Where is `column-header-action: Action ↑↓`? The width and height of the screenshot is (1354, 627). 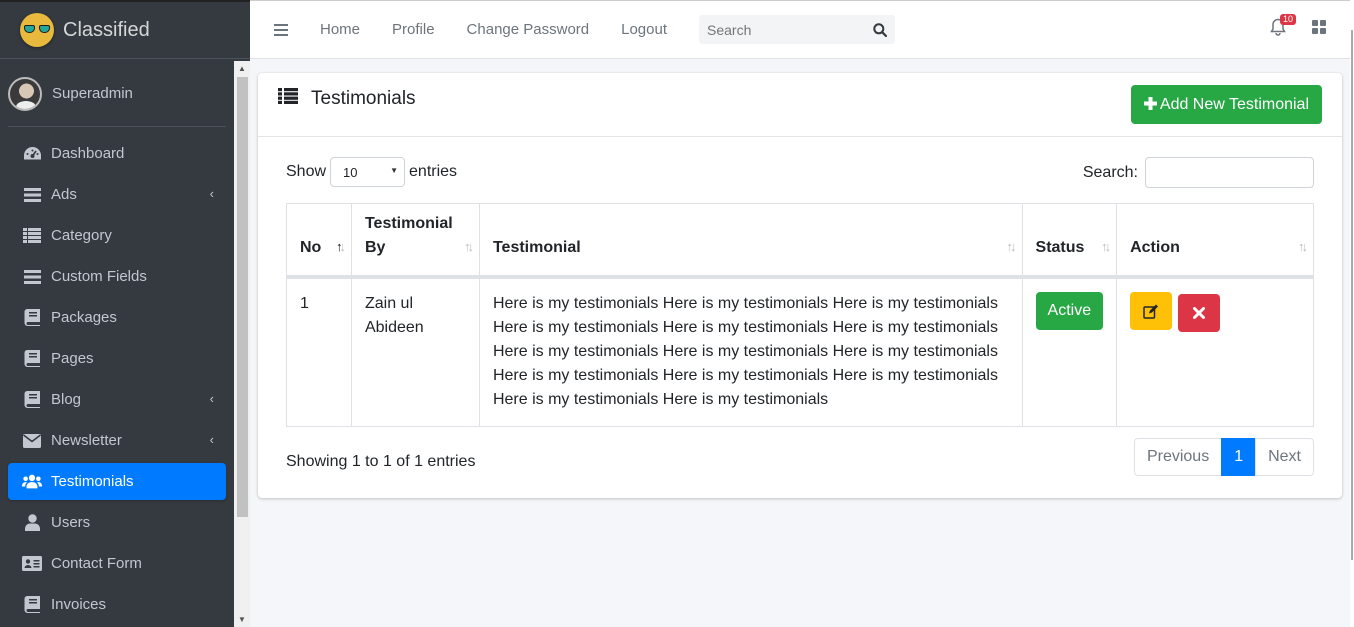 column-header-action: Action ↑↓ is located at coordinates (1215, 240).